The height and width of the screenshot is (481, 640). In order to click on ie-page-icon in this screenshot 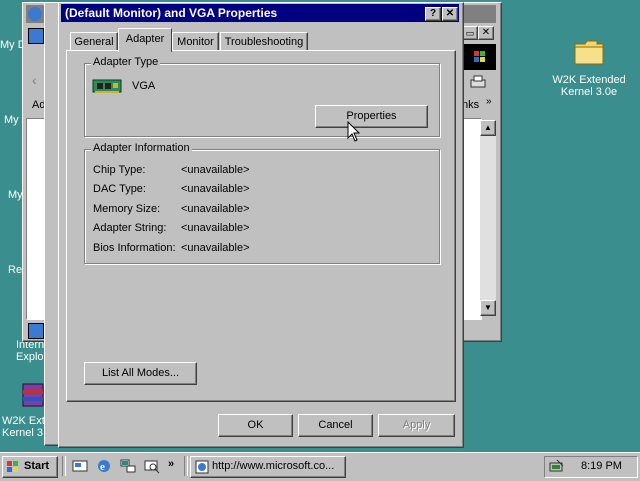, I will do `click(202, 467)`.